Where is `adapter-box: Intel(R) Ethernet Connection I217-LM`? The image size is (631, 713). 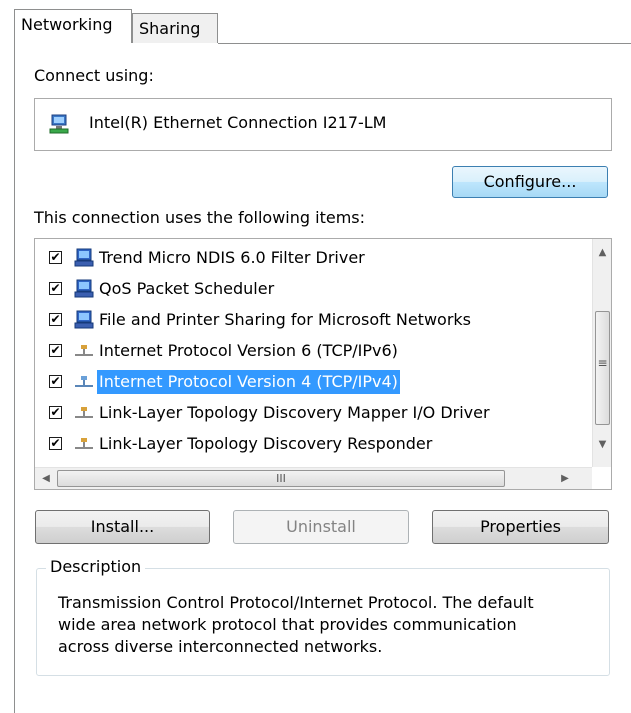 adapter-box: Intel(R) Ethernet Connection I217-LM is located at coordinates (323, 124).